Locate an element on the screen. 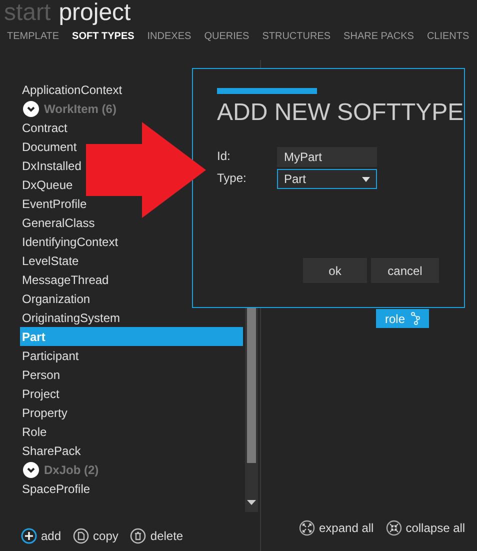 This screenshot has height=551, width=477. field-label: Type: is located at coordinates (231, 178).